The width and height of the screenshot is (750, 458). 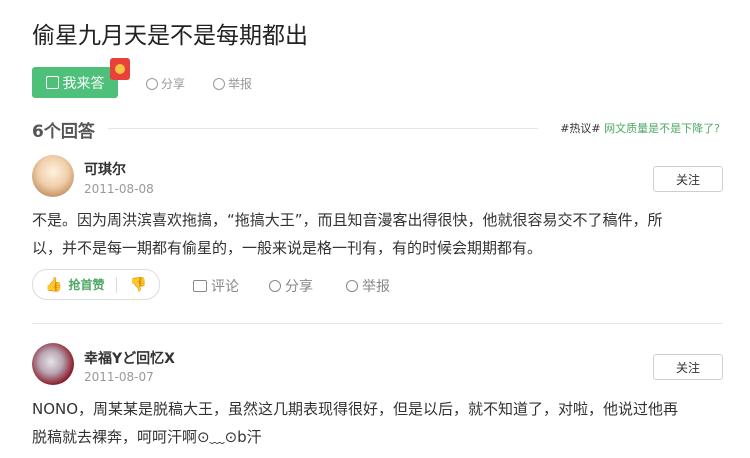 What do you see at coordinates (377, 323) in the screenshot?
I see `answer-divider` at bounding box center [377, 323].